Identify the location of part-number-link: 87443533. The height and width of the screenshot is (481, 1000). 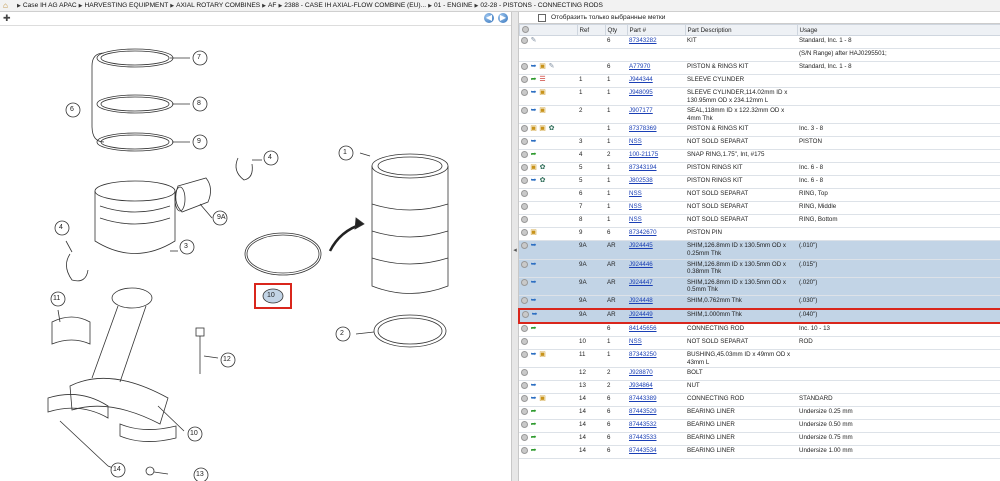
(643, 437).